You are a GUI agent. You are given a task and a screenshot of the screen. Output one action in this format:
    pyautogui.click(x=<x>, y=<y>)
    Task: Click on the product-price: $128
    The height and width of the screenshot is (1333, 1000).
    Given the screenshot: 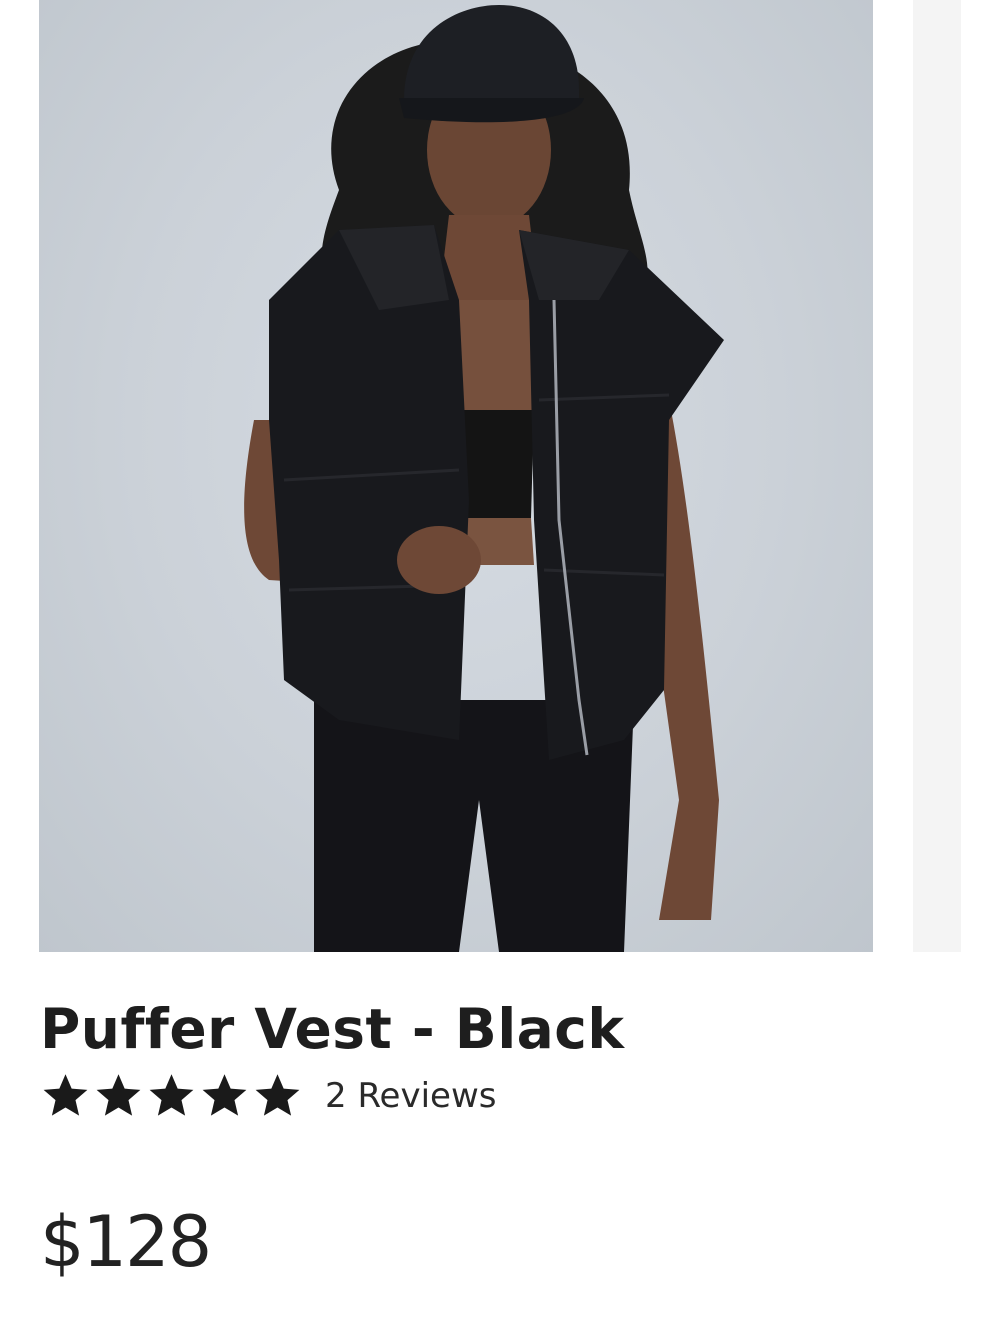 What is the action you would take?
    pyautogui.click(x=126, y=1242)
    